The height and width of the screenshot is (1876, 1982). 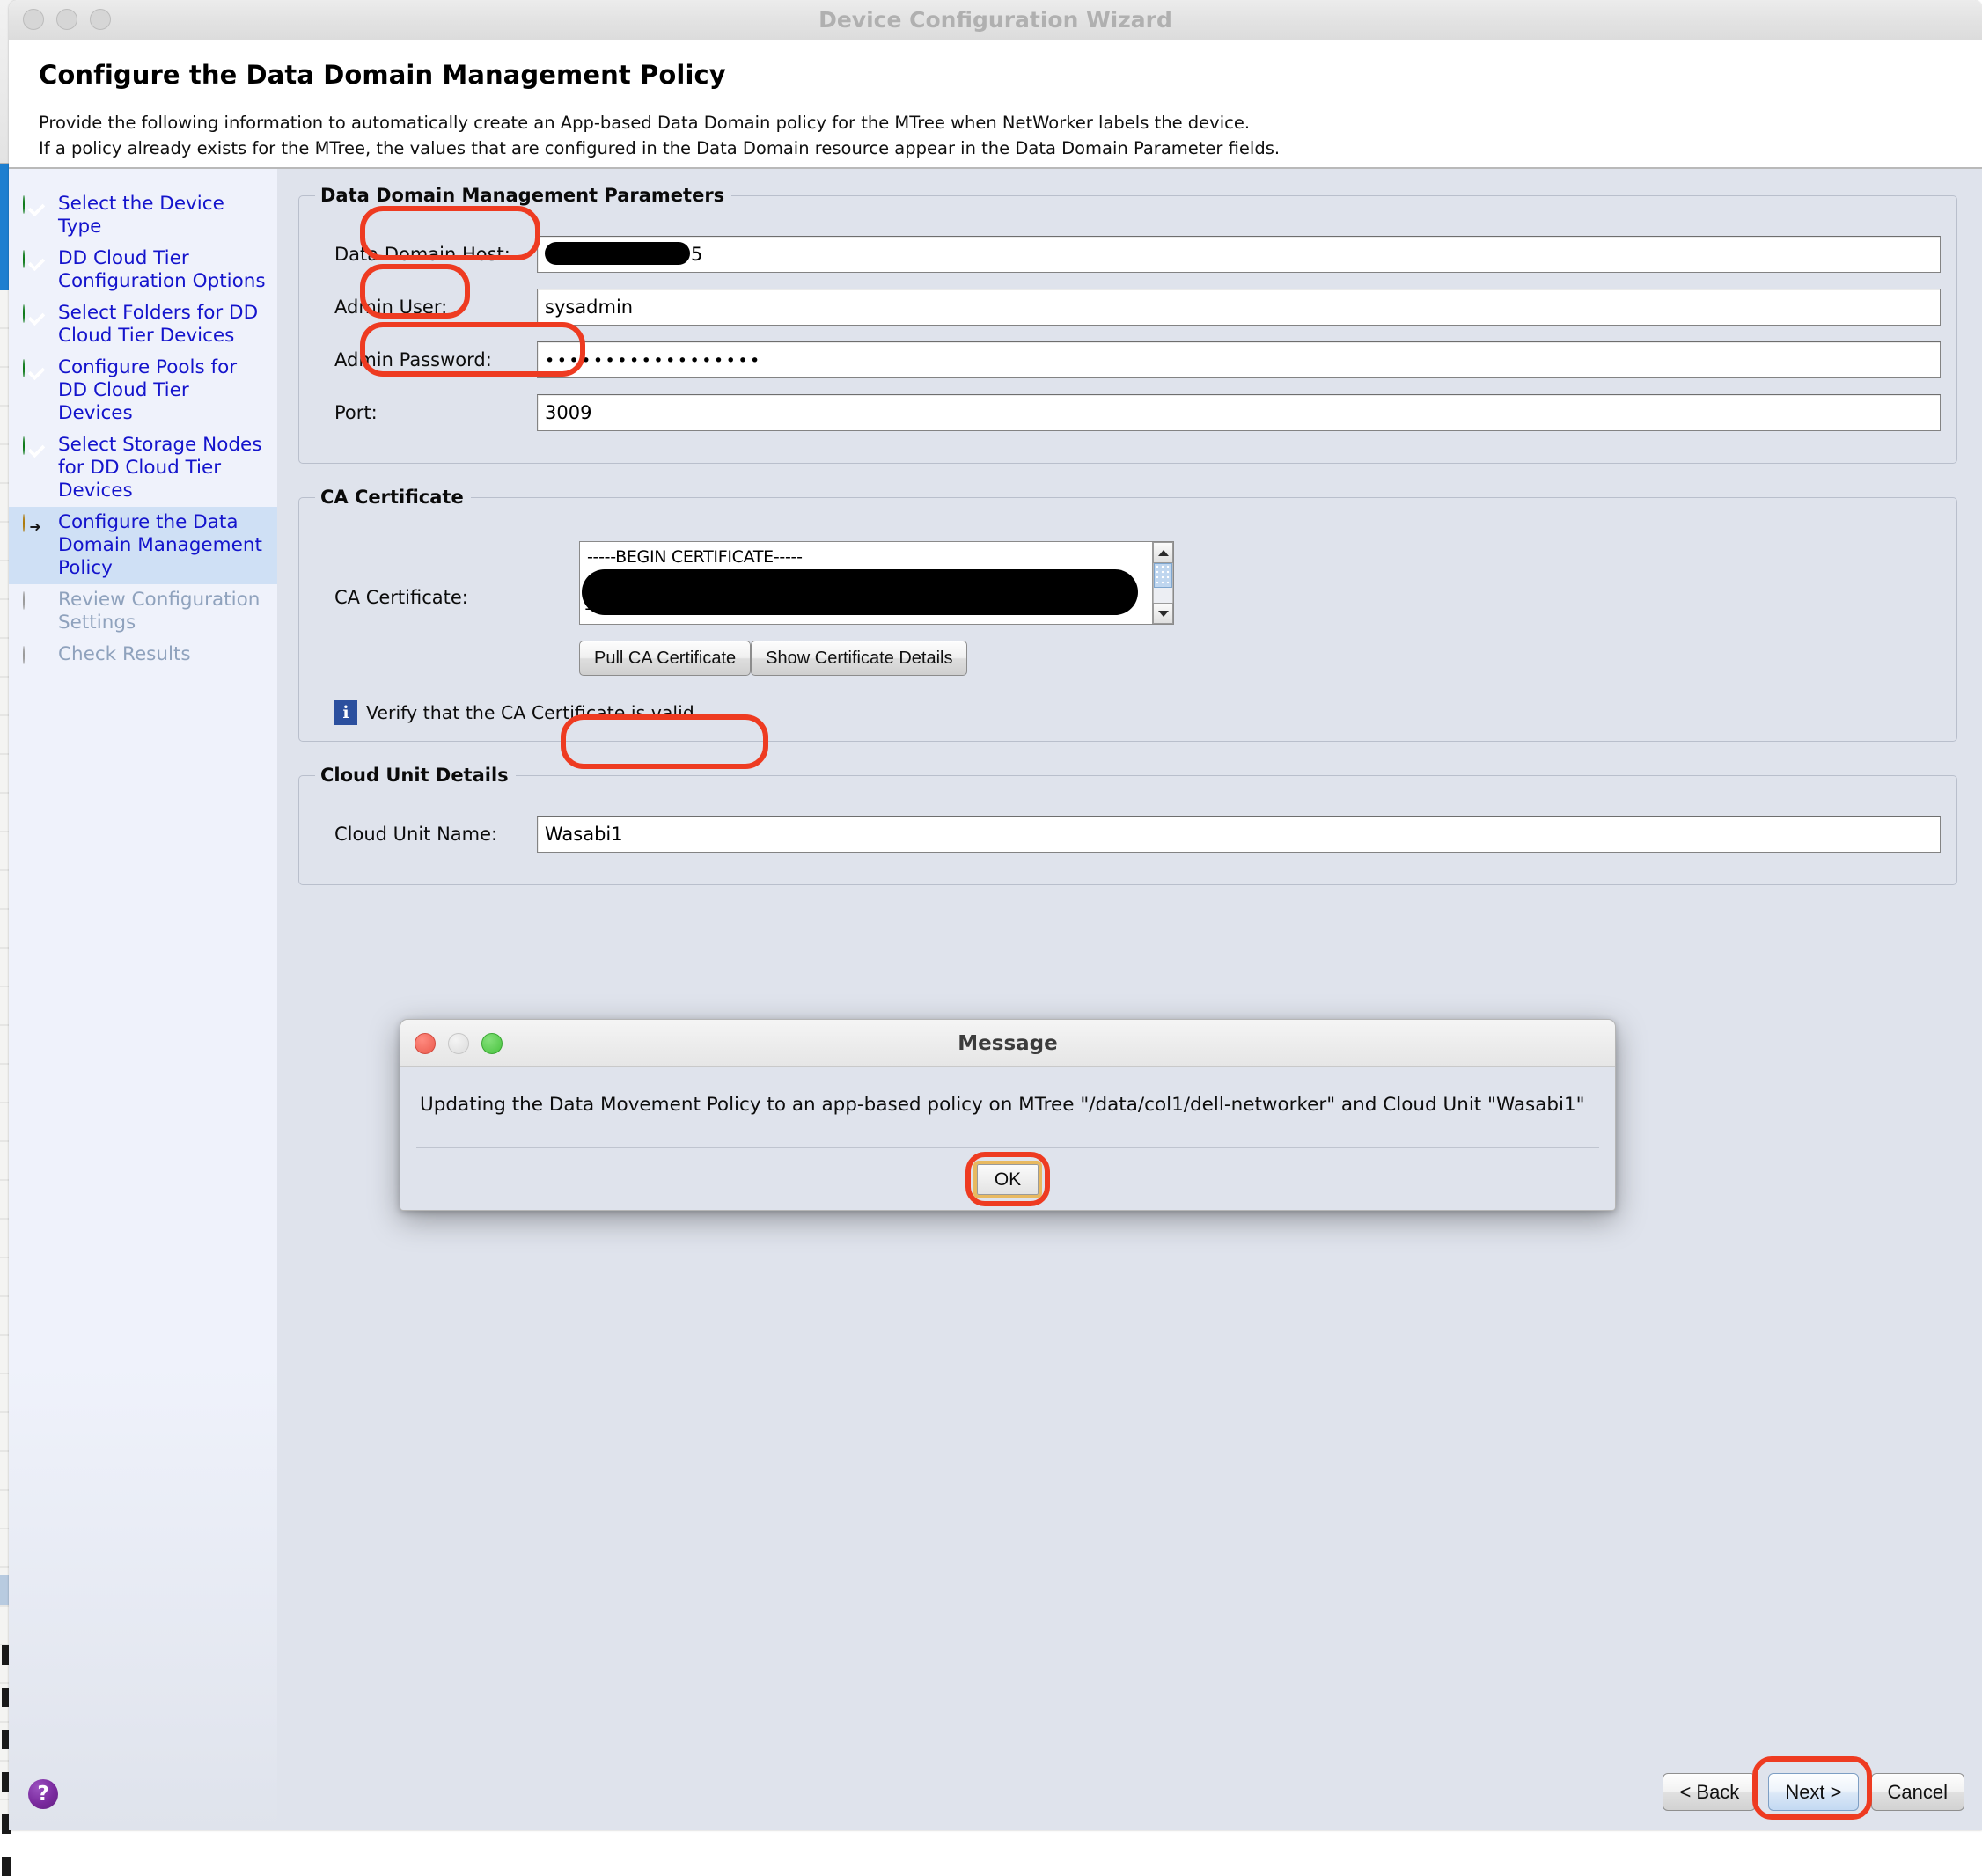 I want to click on sidebar-step-label: DD Cloud Tier Configuration Options, so click(x=162, y=269).